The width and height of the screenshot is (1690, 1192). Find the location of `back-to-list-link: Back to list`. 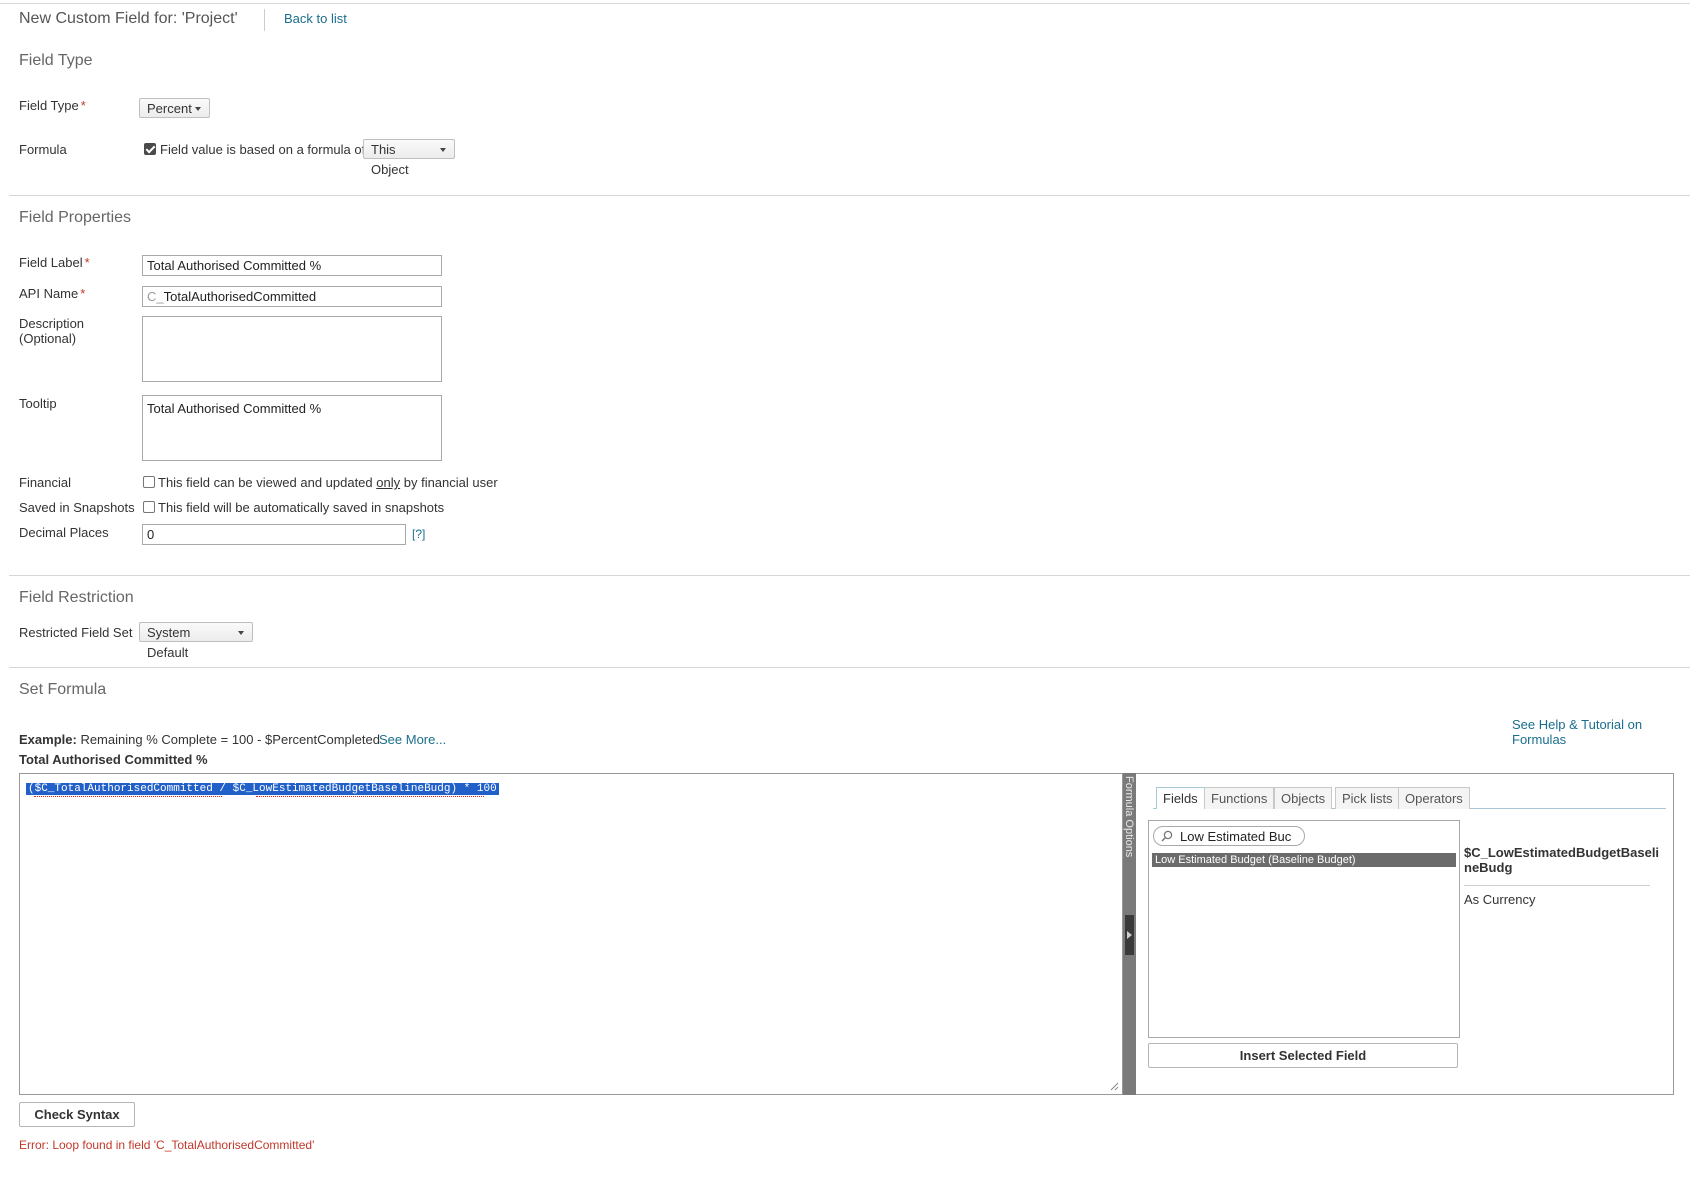

back-to-list-link: Back to list is located at coordinates (315, 18).